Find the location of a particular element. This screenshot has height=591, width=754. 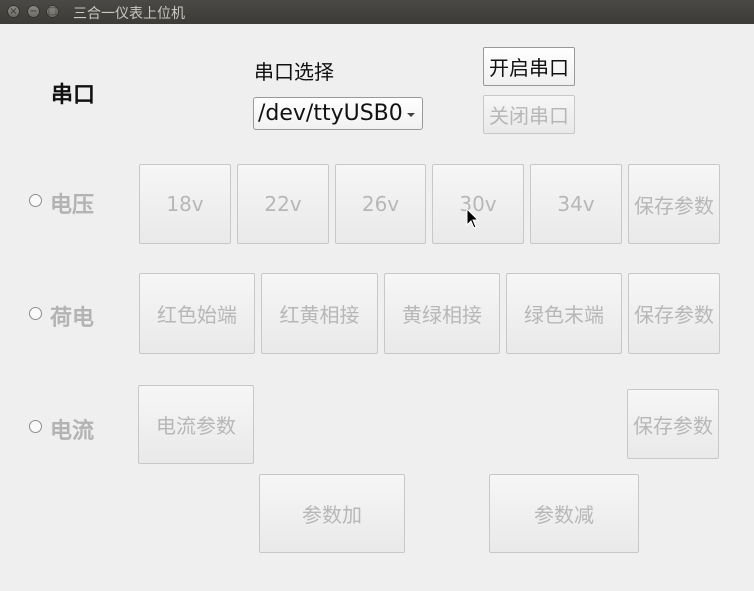

charge-radio is located at coordinates (35, 313).